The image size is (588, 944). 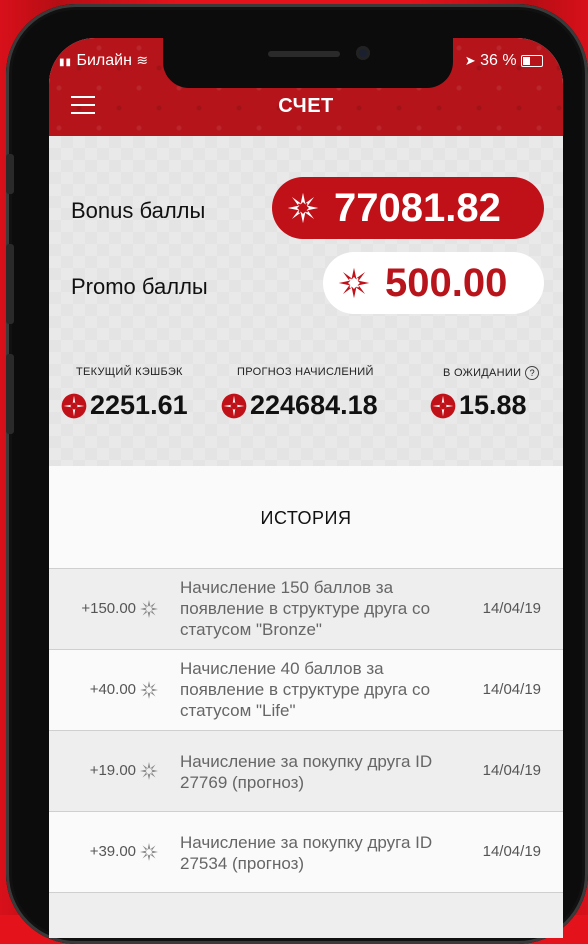 I want to click on forecast-stat: 224684.18, so click(x=299, y=405).